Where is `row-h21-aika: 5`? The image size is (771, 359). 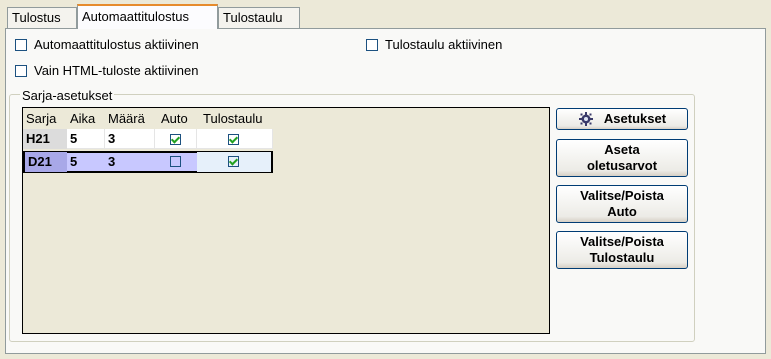
row-h21-aika: 5 is located at coordinates (86, 139).